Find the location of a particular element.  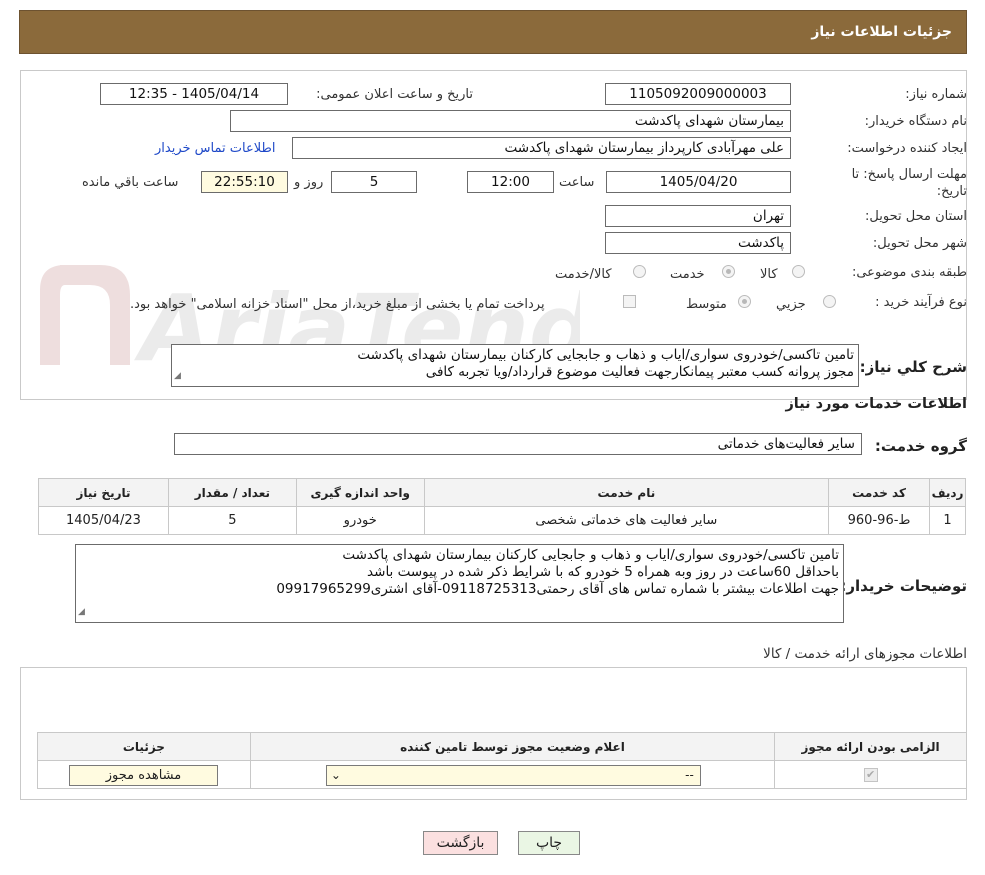

category-radio-goods-service is located at coordinates (639, 271).